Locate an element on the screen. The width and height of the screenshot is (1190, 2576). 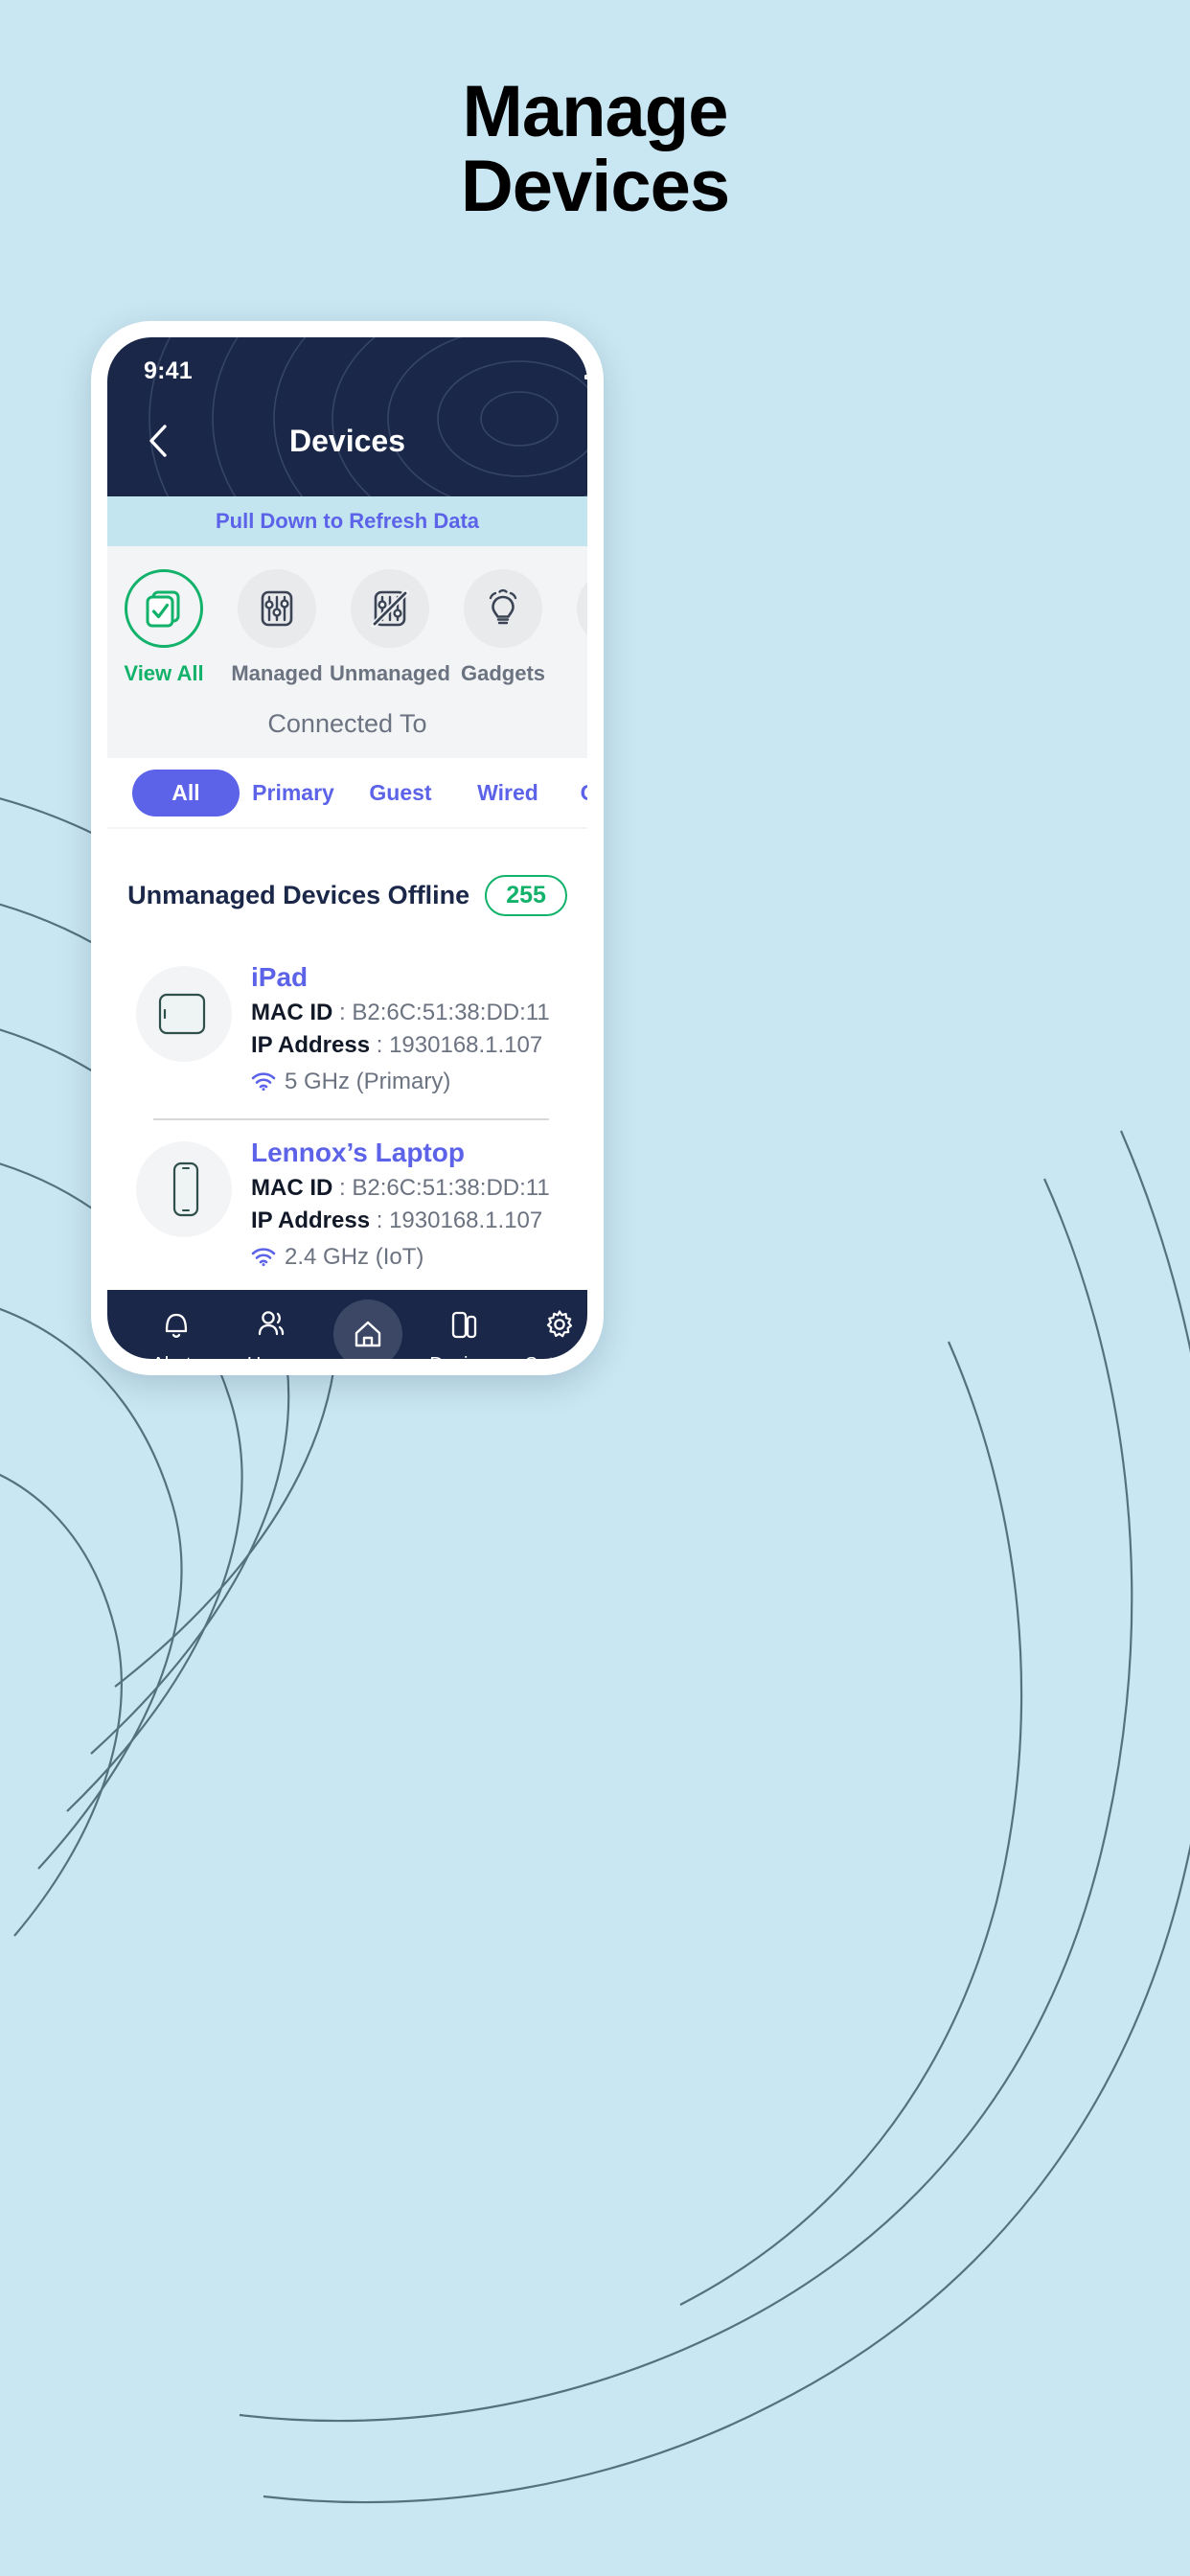
category-filter-strip: View All Managed Unmanaged Gadgets is located at coordinates (347, 623).